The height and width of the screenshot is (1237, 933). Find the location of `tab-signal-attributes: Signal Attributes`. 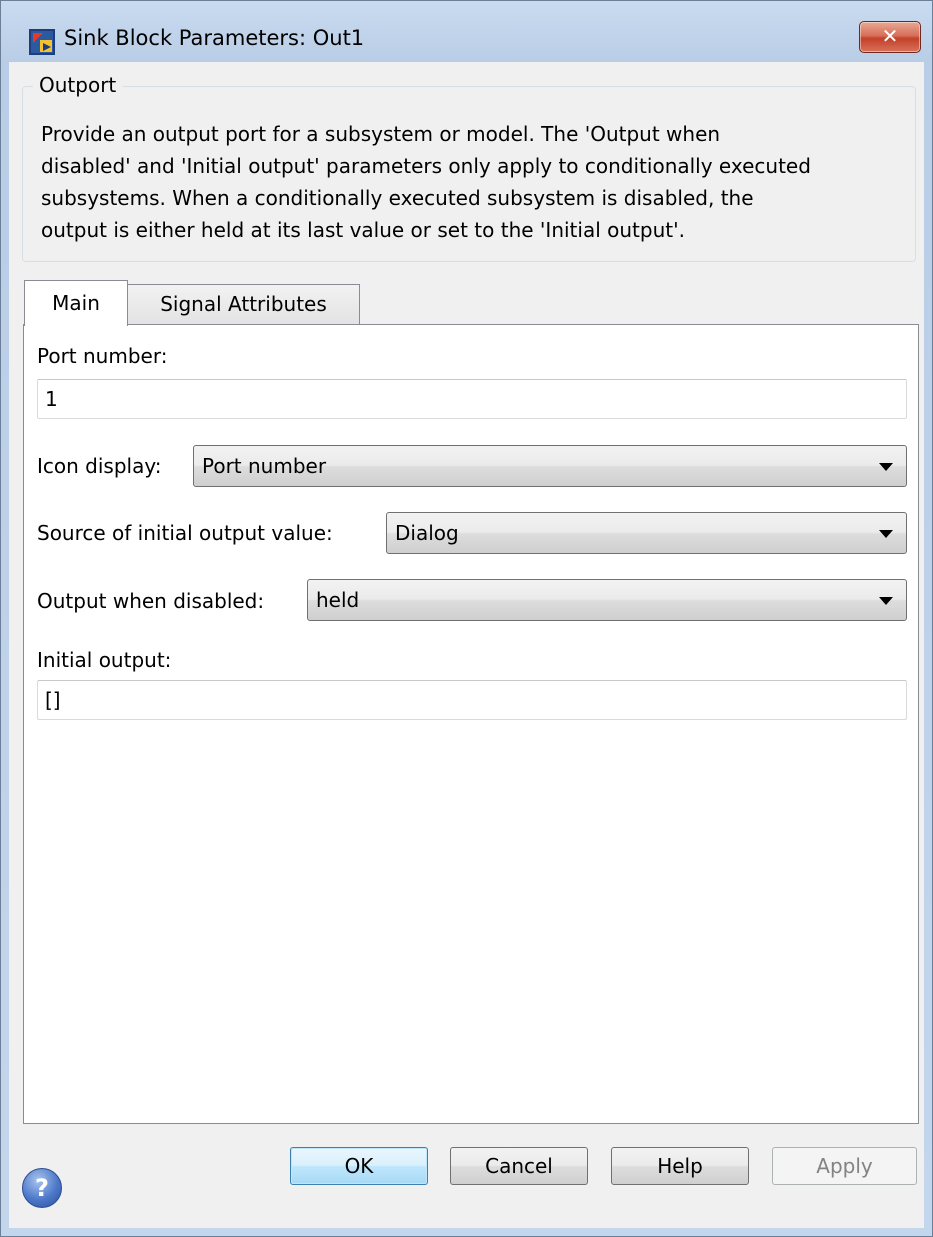

tab-signal-attributes: Signal Attributes is located at coordinates (243, 304).